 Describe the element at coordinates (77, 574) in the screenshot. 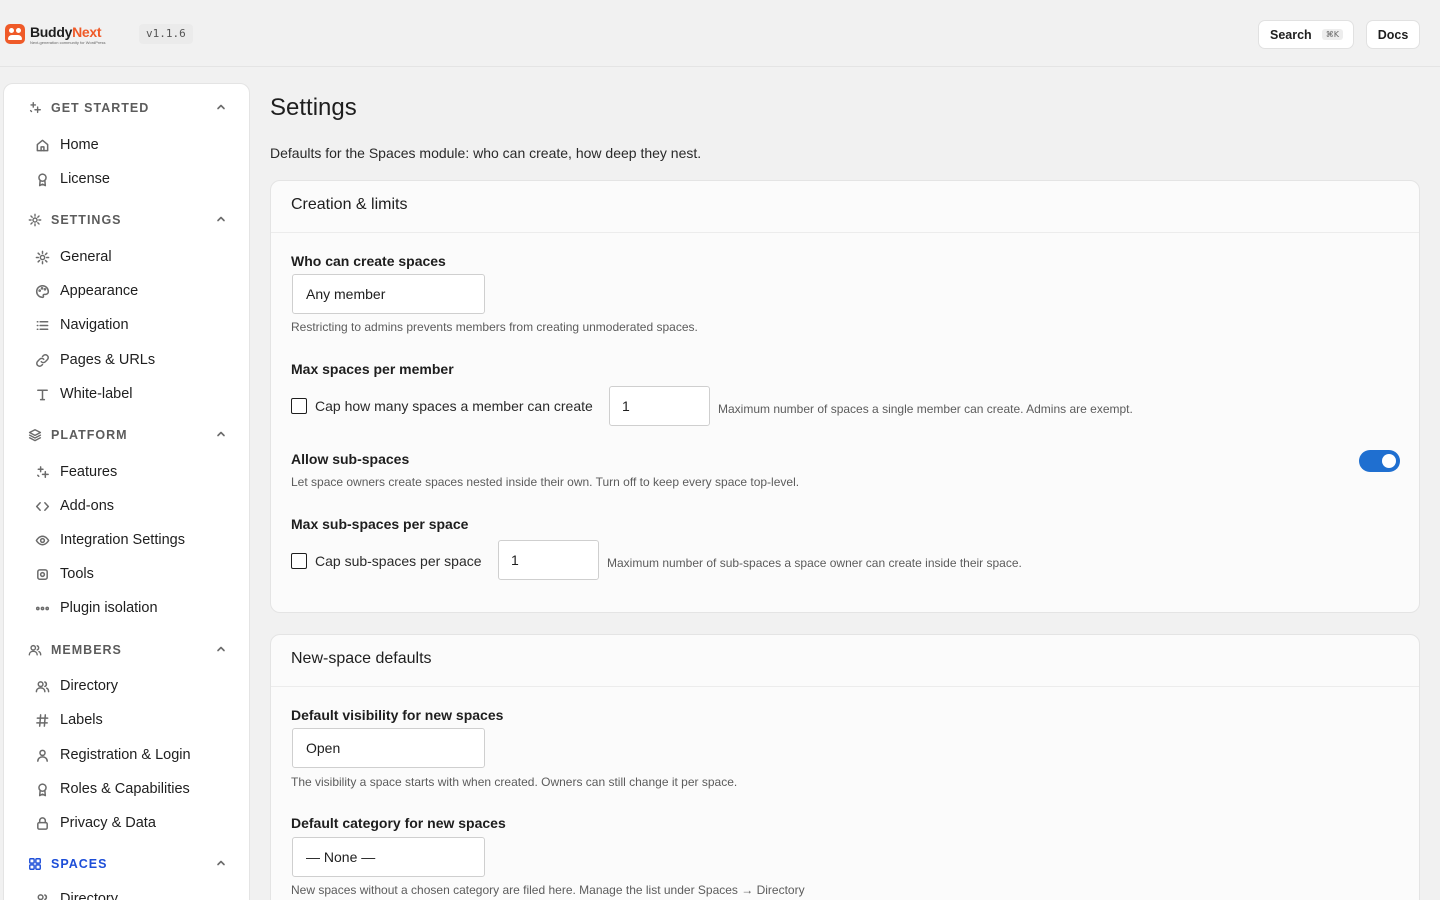

I see `sidebar-item-label: Tools` at that location.